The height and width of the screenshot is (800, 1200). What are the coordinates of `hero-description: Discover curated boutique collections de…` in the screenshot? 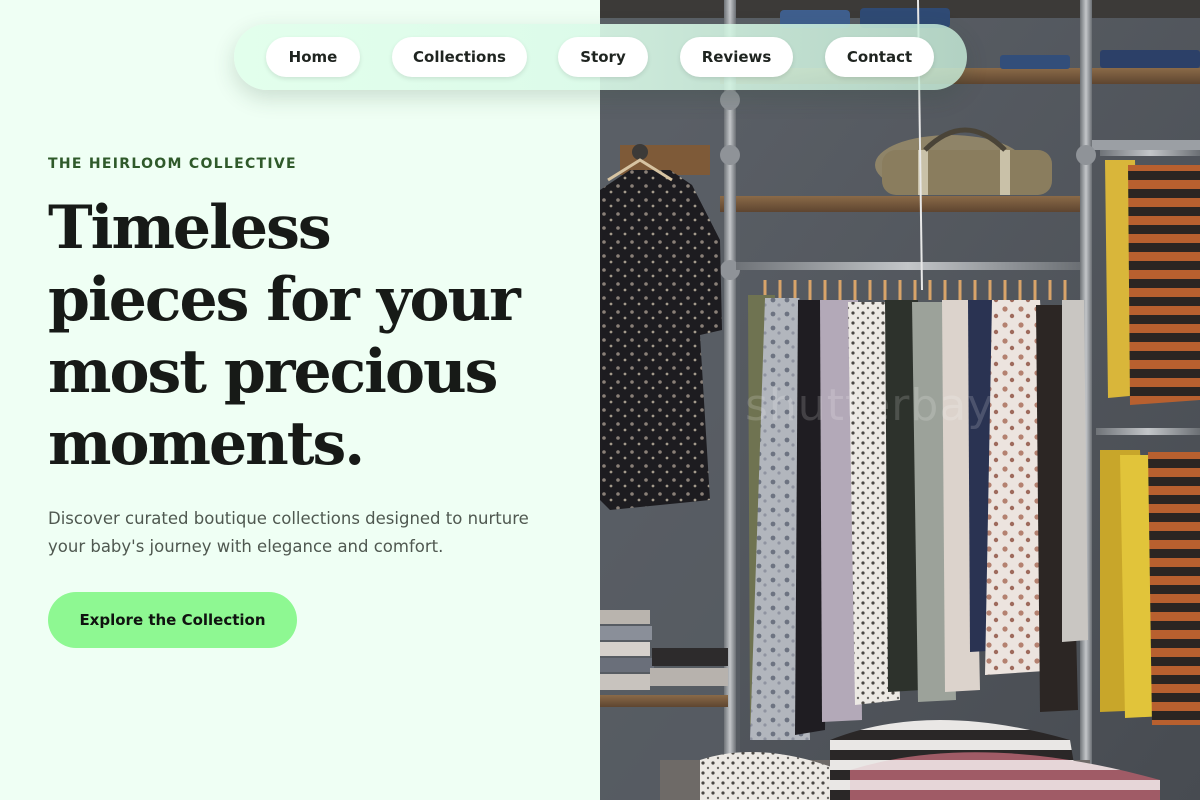 It's located at (288, 532).